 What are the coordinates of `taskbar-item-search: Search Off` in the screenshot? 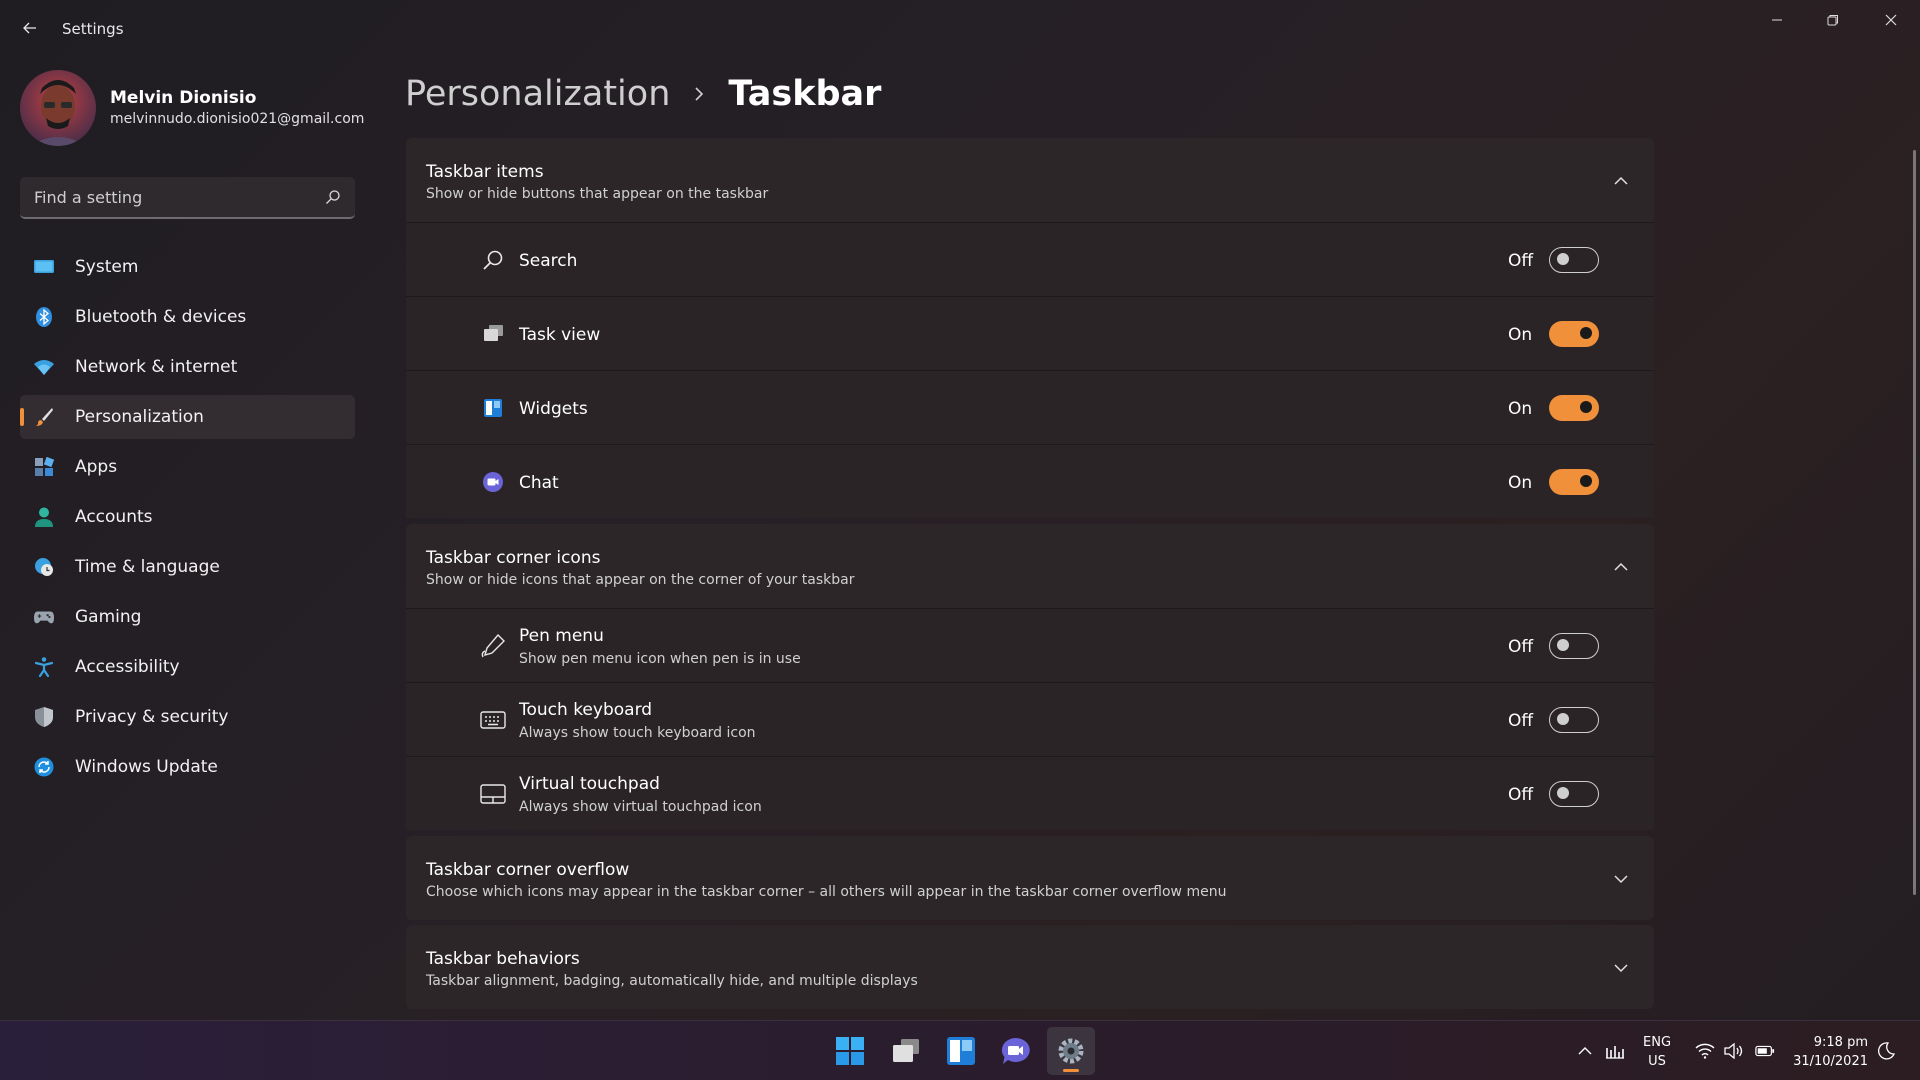 It's located at (1030, 259).